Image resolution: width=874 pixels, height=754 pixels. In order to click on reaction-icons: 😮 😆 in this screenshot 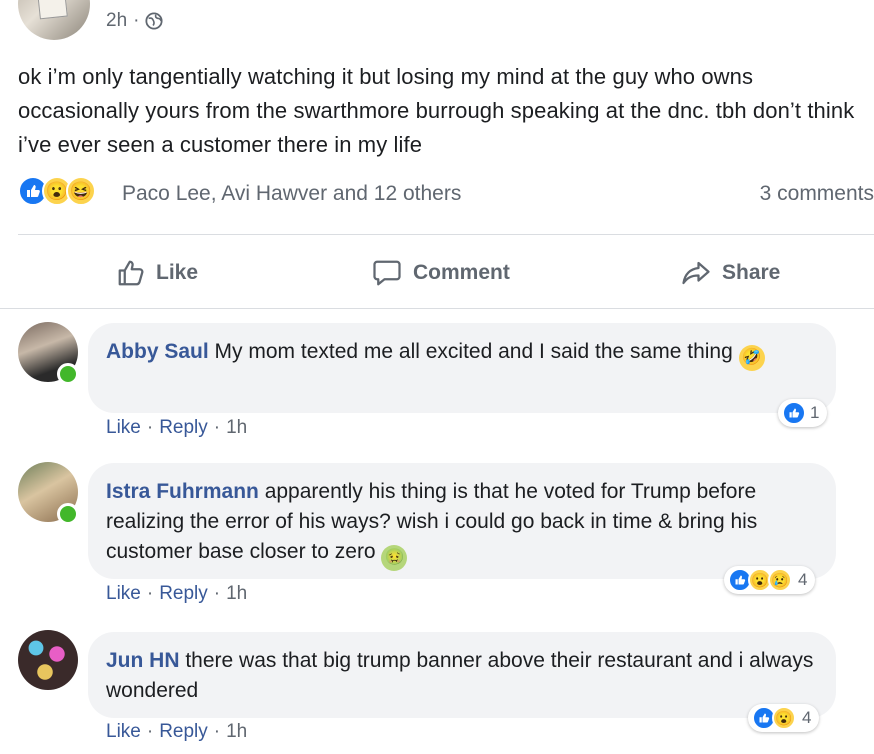, I will do `click(57, 191)`.